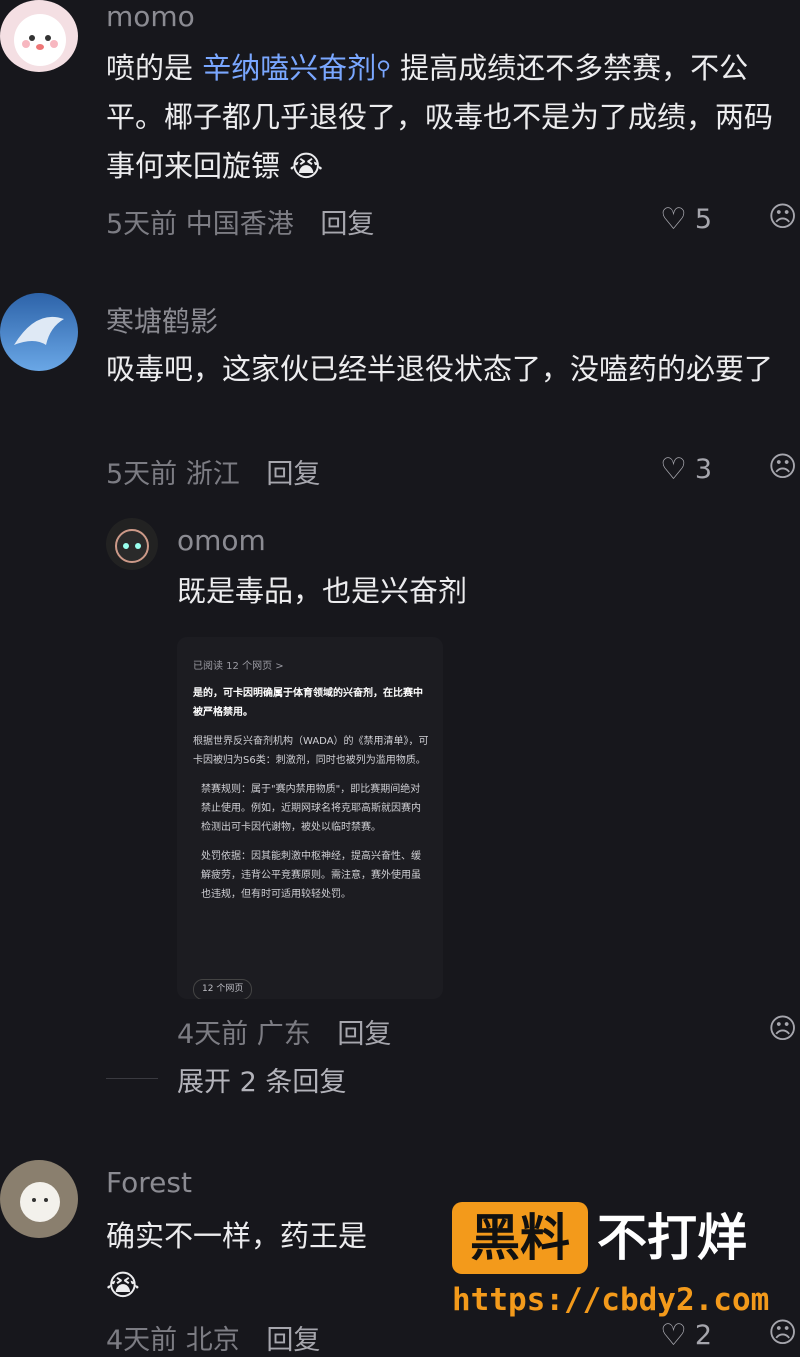 This screenshot has width=800, height=1357. Describe the element at coordinates (440, 369) in the screenshot. I see `comment-text: 吸毒吧，这家伙已经半退役状态了，没嗑药的必要了` at that location.